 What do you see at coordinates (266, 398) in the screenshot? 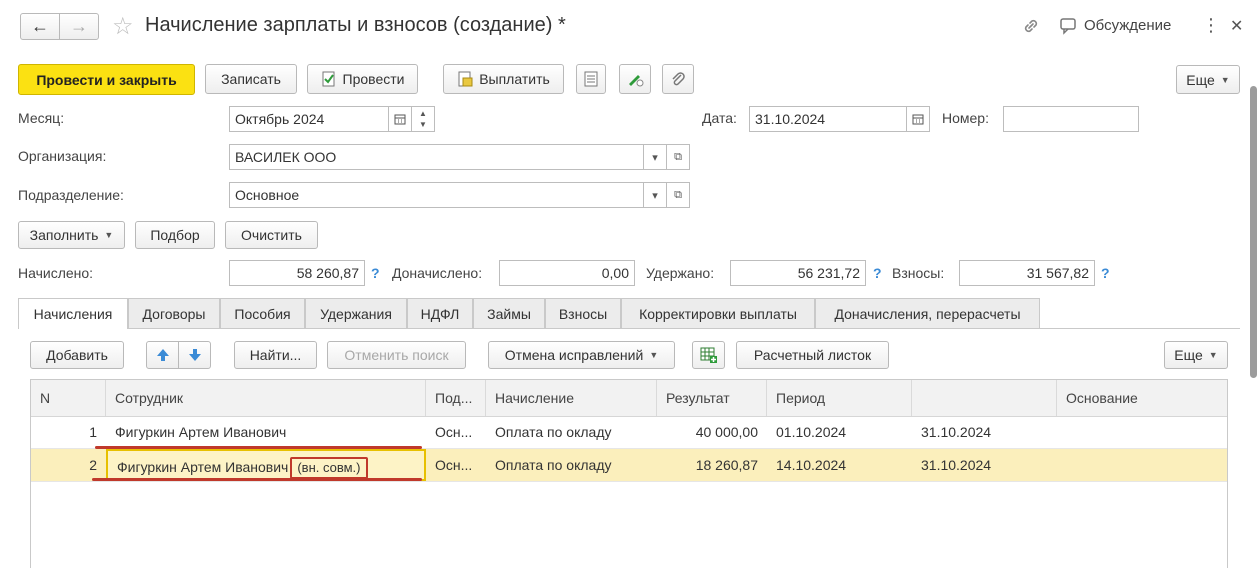
I see `column-header-employee: Сотрудник` at bounding box center [266, 398].